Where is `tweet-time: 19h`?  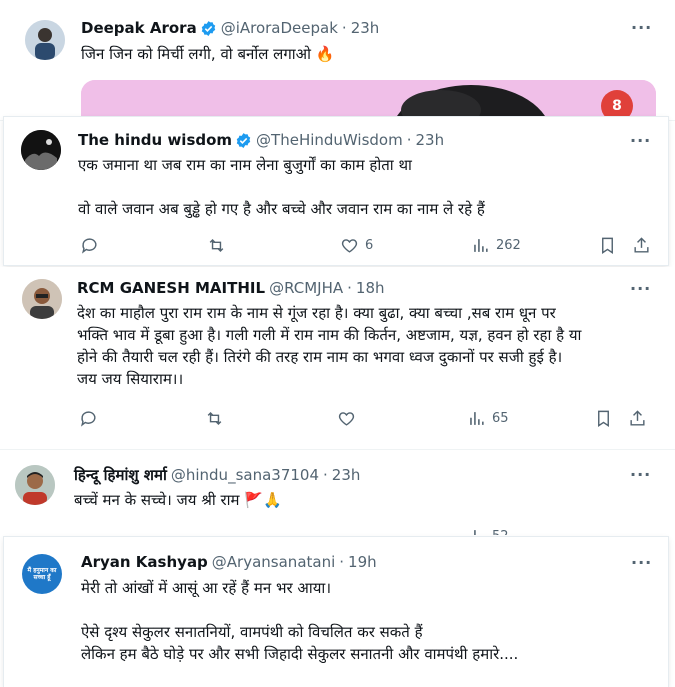
tweet-time: 19h is located at coordinates (362, 562).